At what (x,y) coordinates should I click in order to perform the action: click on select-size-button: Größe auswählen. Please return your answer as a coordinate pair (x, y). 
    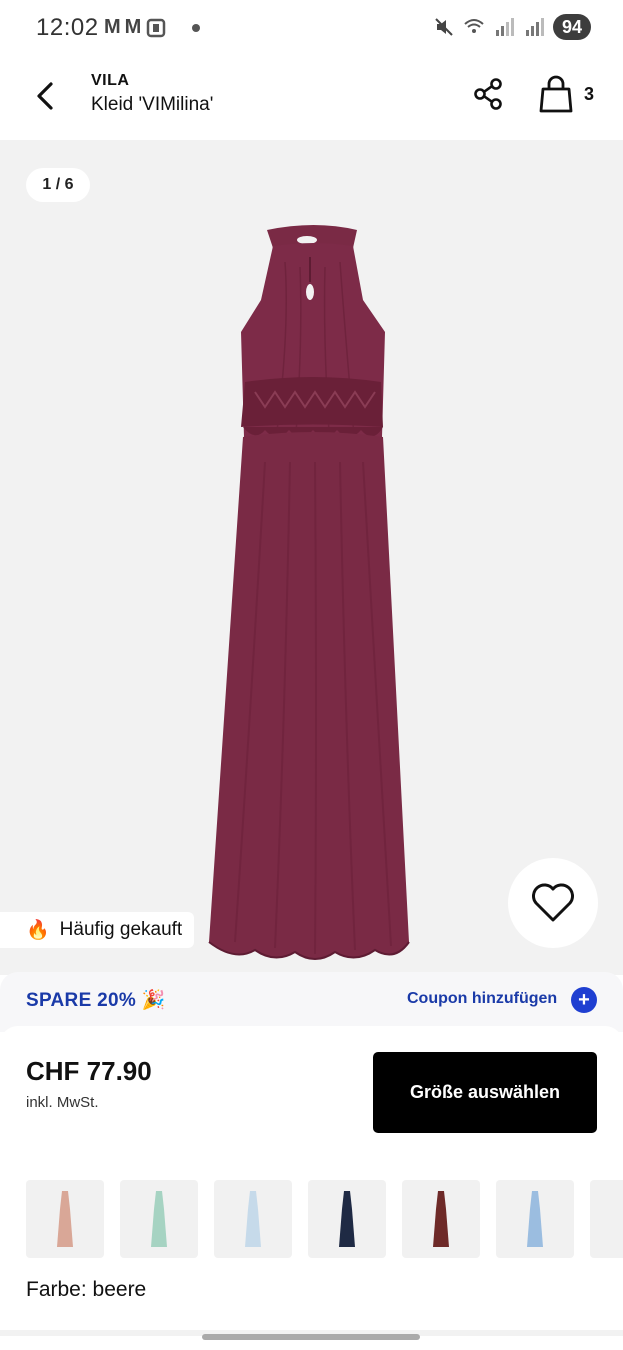
    Looking at the image, I should click on (485, 1092).